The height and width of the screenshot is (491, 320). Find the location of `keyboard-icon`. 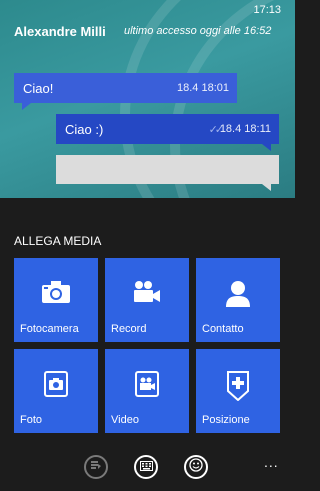

keyboard-icon is located at coordinates (146, 467).